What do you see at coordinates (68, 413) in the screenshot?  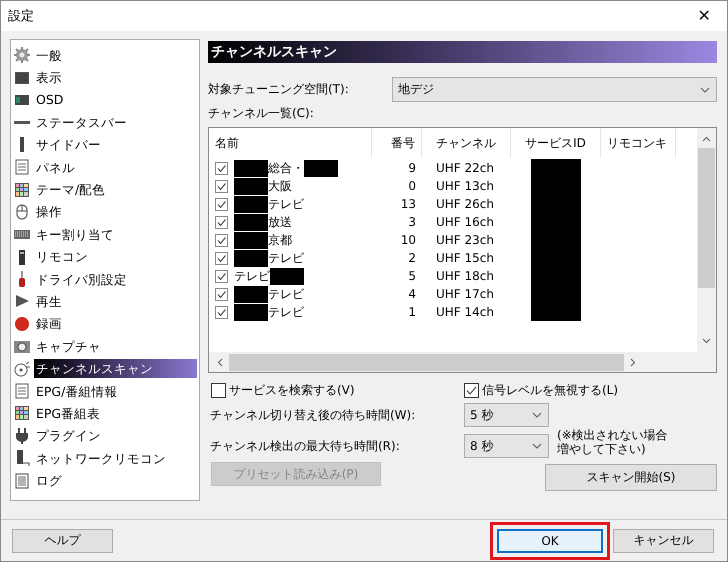 I see `sidebar-item: EPG番組表` at bounding box center [68, 413].